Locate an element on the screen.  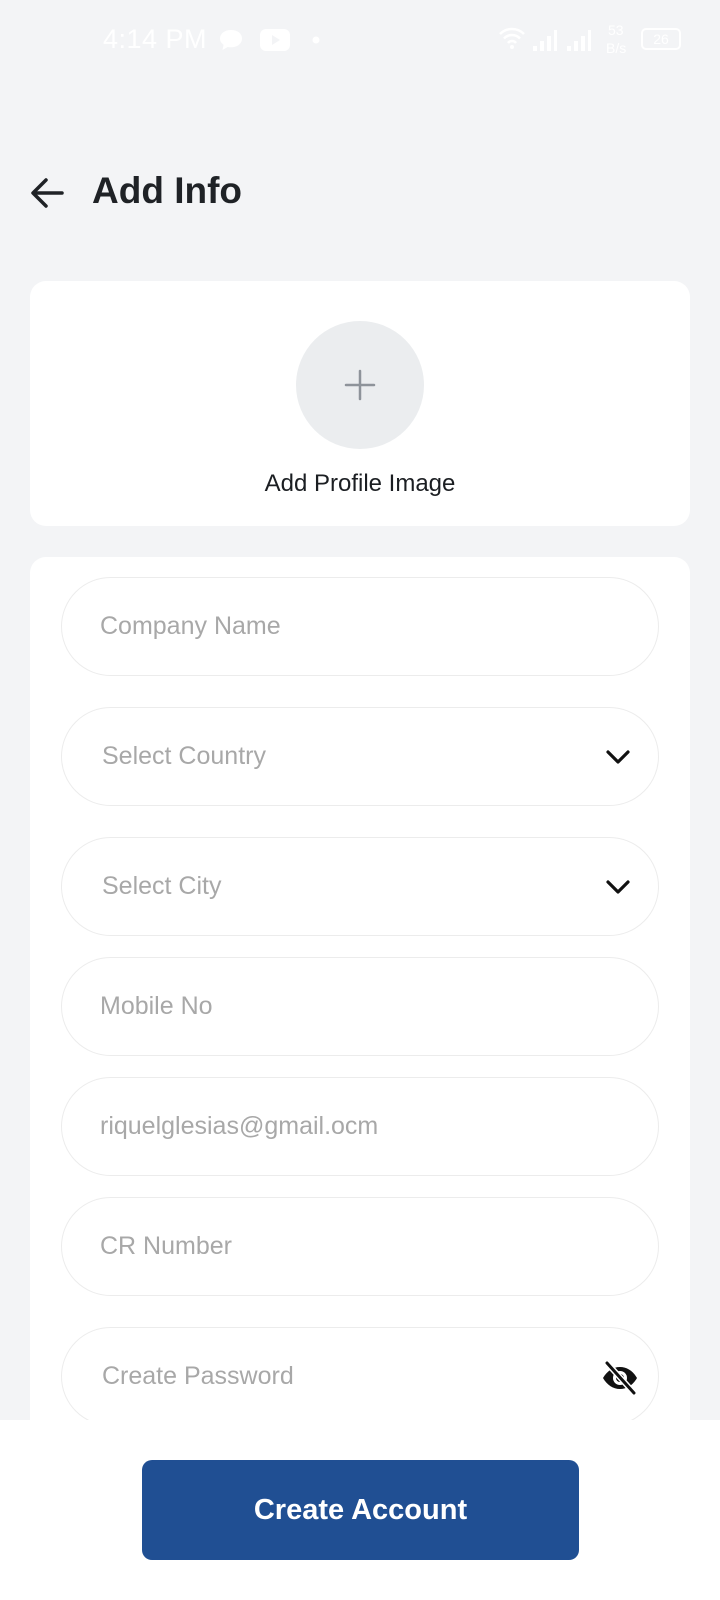
status-time: 4:14 PM is located at coordinates (155, 39).